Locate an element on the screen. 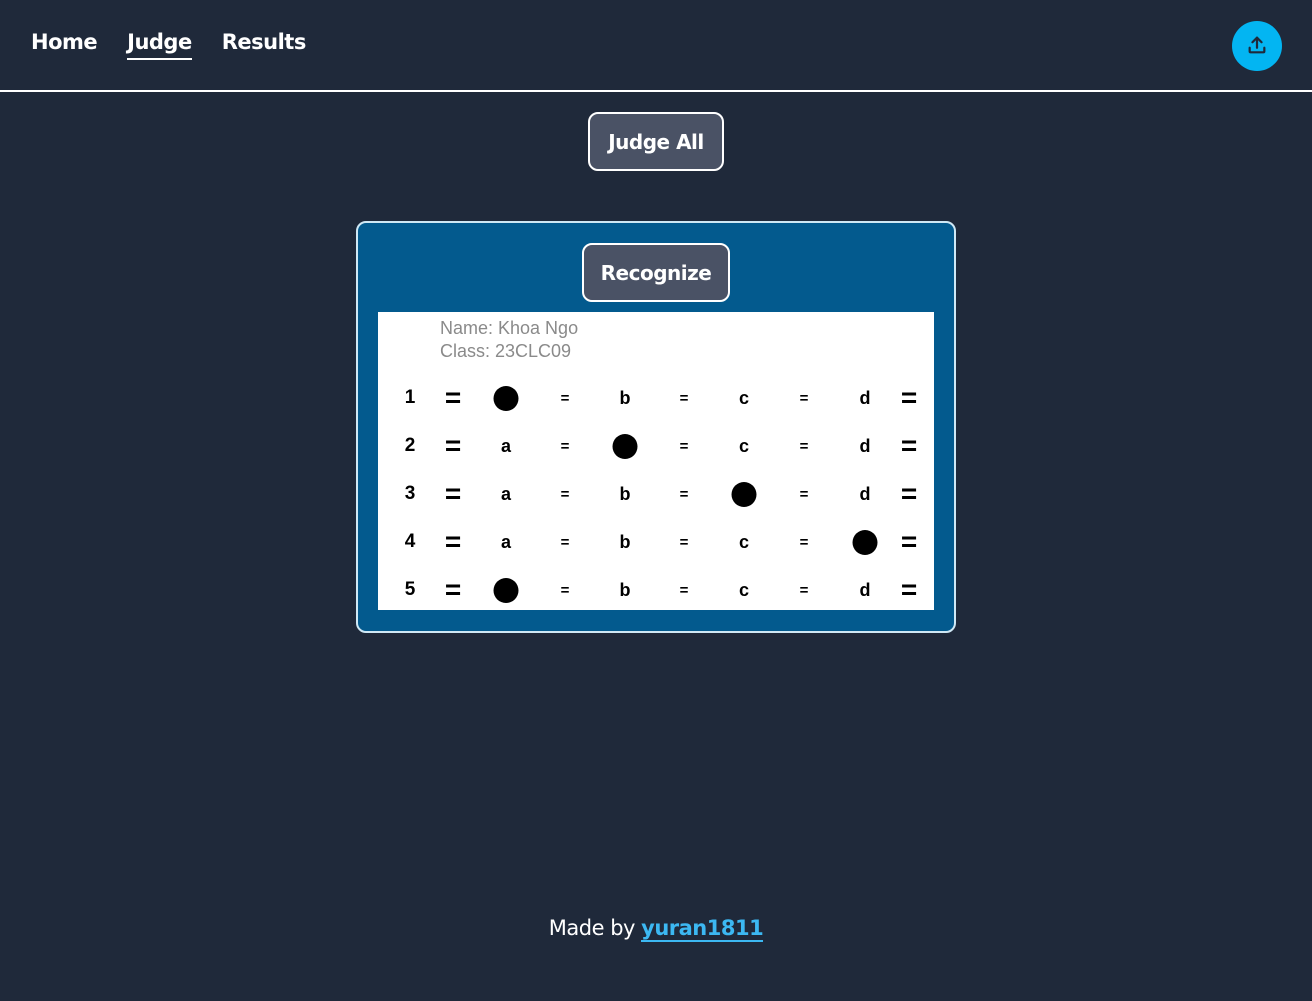  student-class: Class: 23CLC09 is located at coordinates (506, 351).